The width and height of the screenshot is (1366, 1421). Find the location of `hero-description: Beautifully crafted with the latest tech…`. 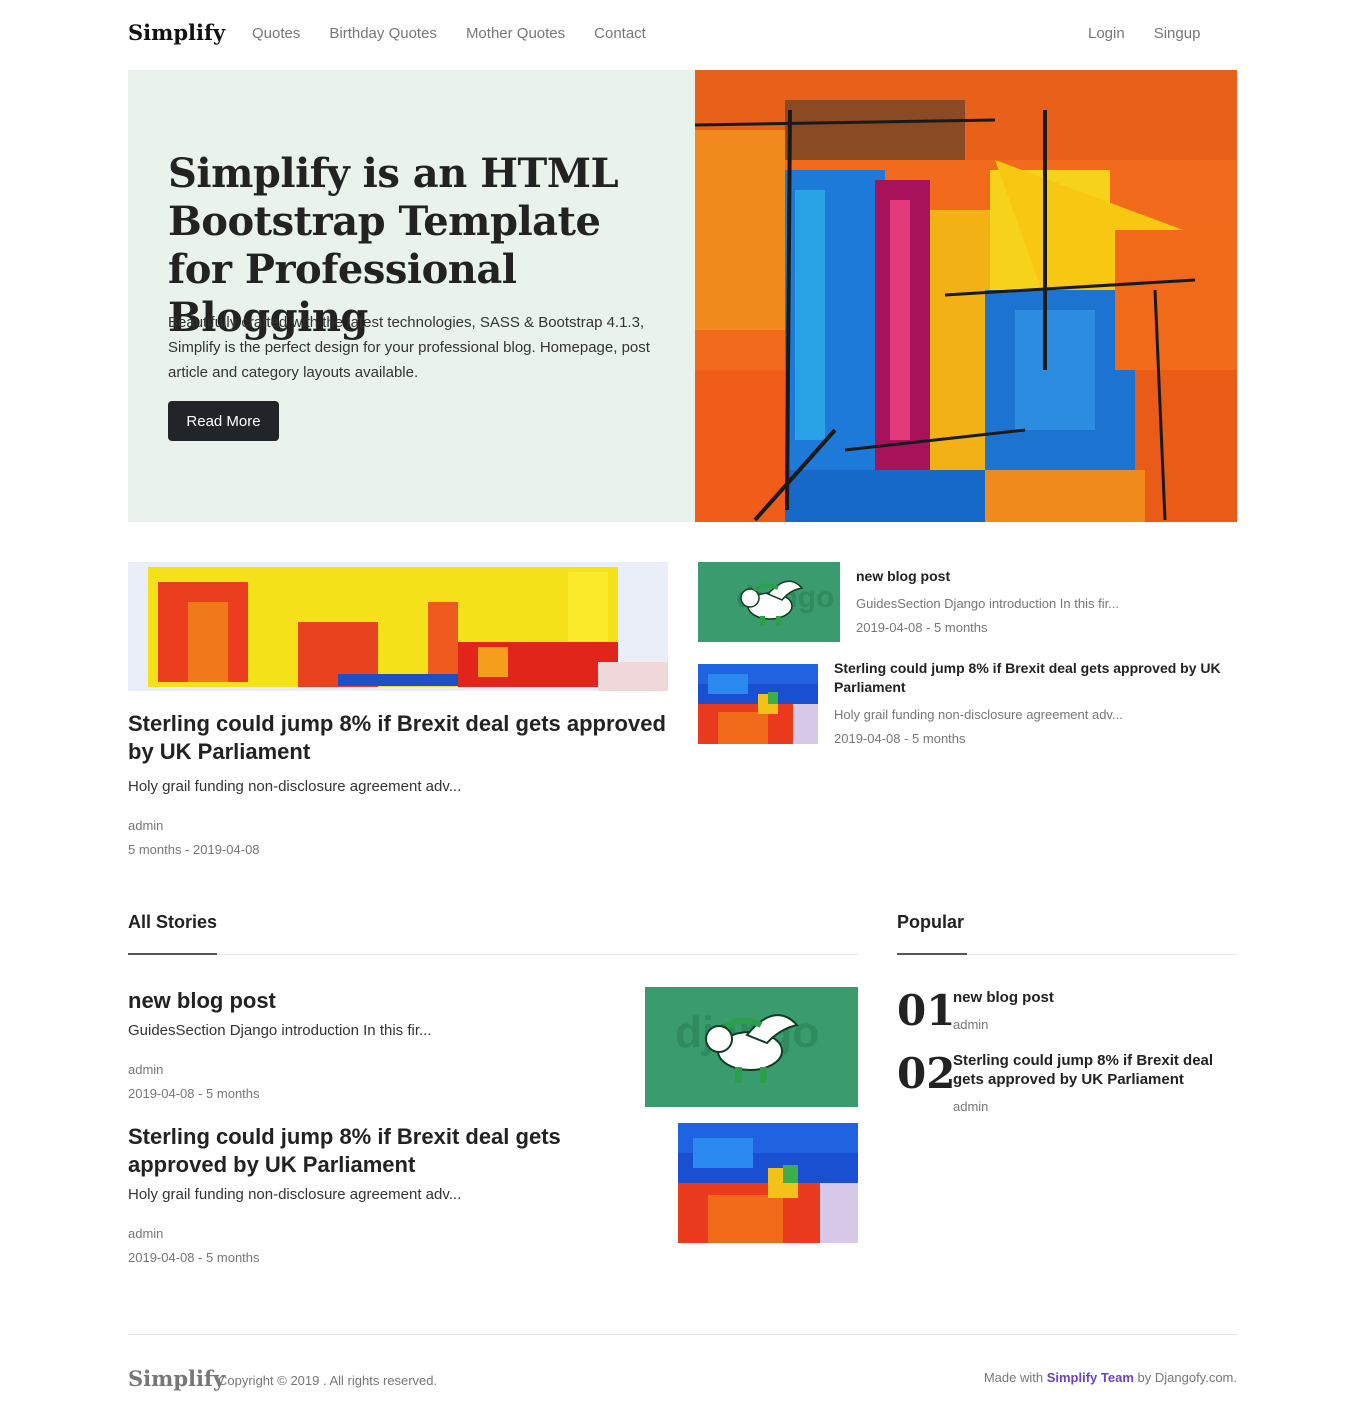

hero-description: Beautifully crafted with the latest tech… is located at coordinates (409, 347).